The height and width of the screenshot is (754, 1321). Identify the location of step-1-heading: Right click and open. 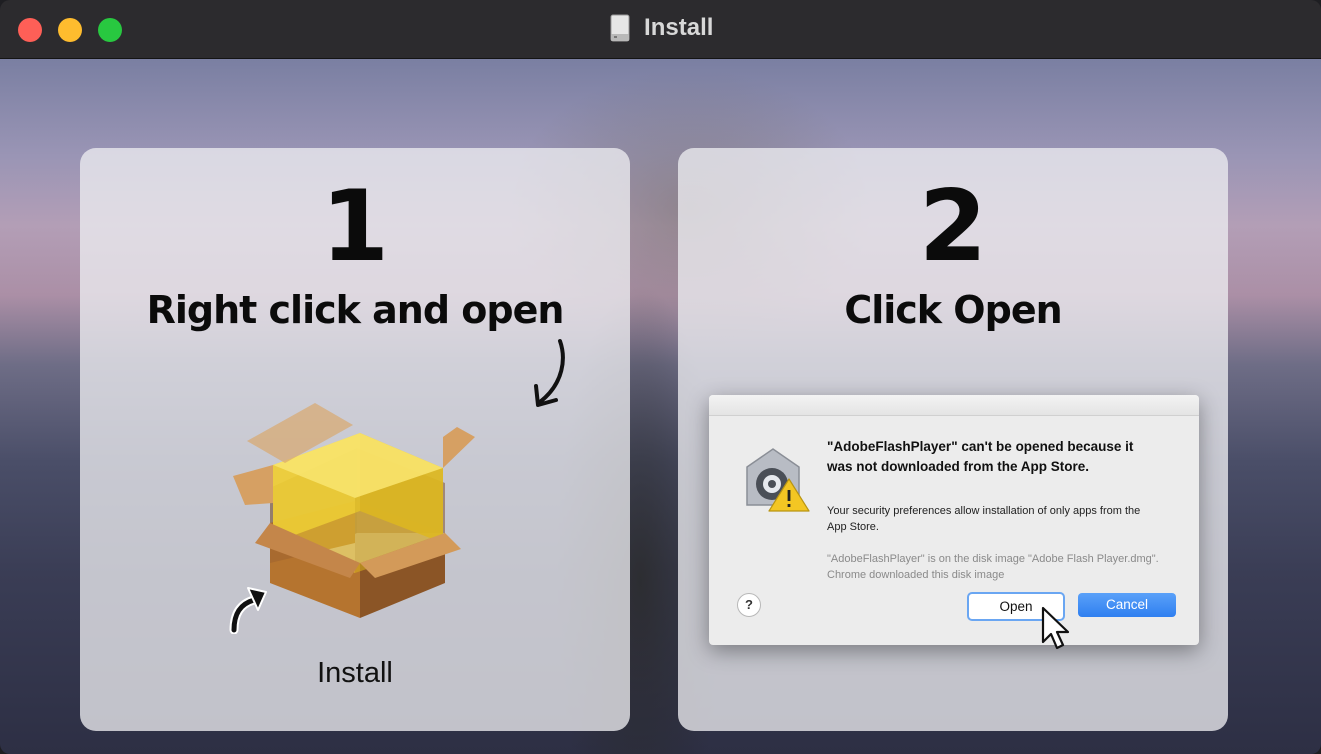
(355, 310).